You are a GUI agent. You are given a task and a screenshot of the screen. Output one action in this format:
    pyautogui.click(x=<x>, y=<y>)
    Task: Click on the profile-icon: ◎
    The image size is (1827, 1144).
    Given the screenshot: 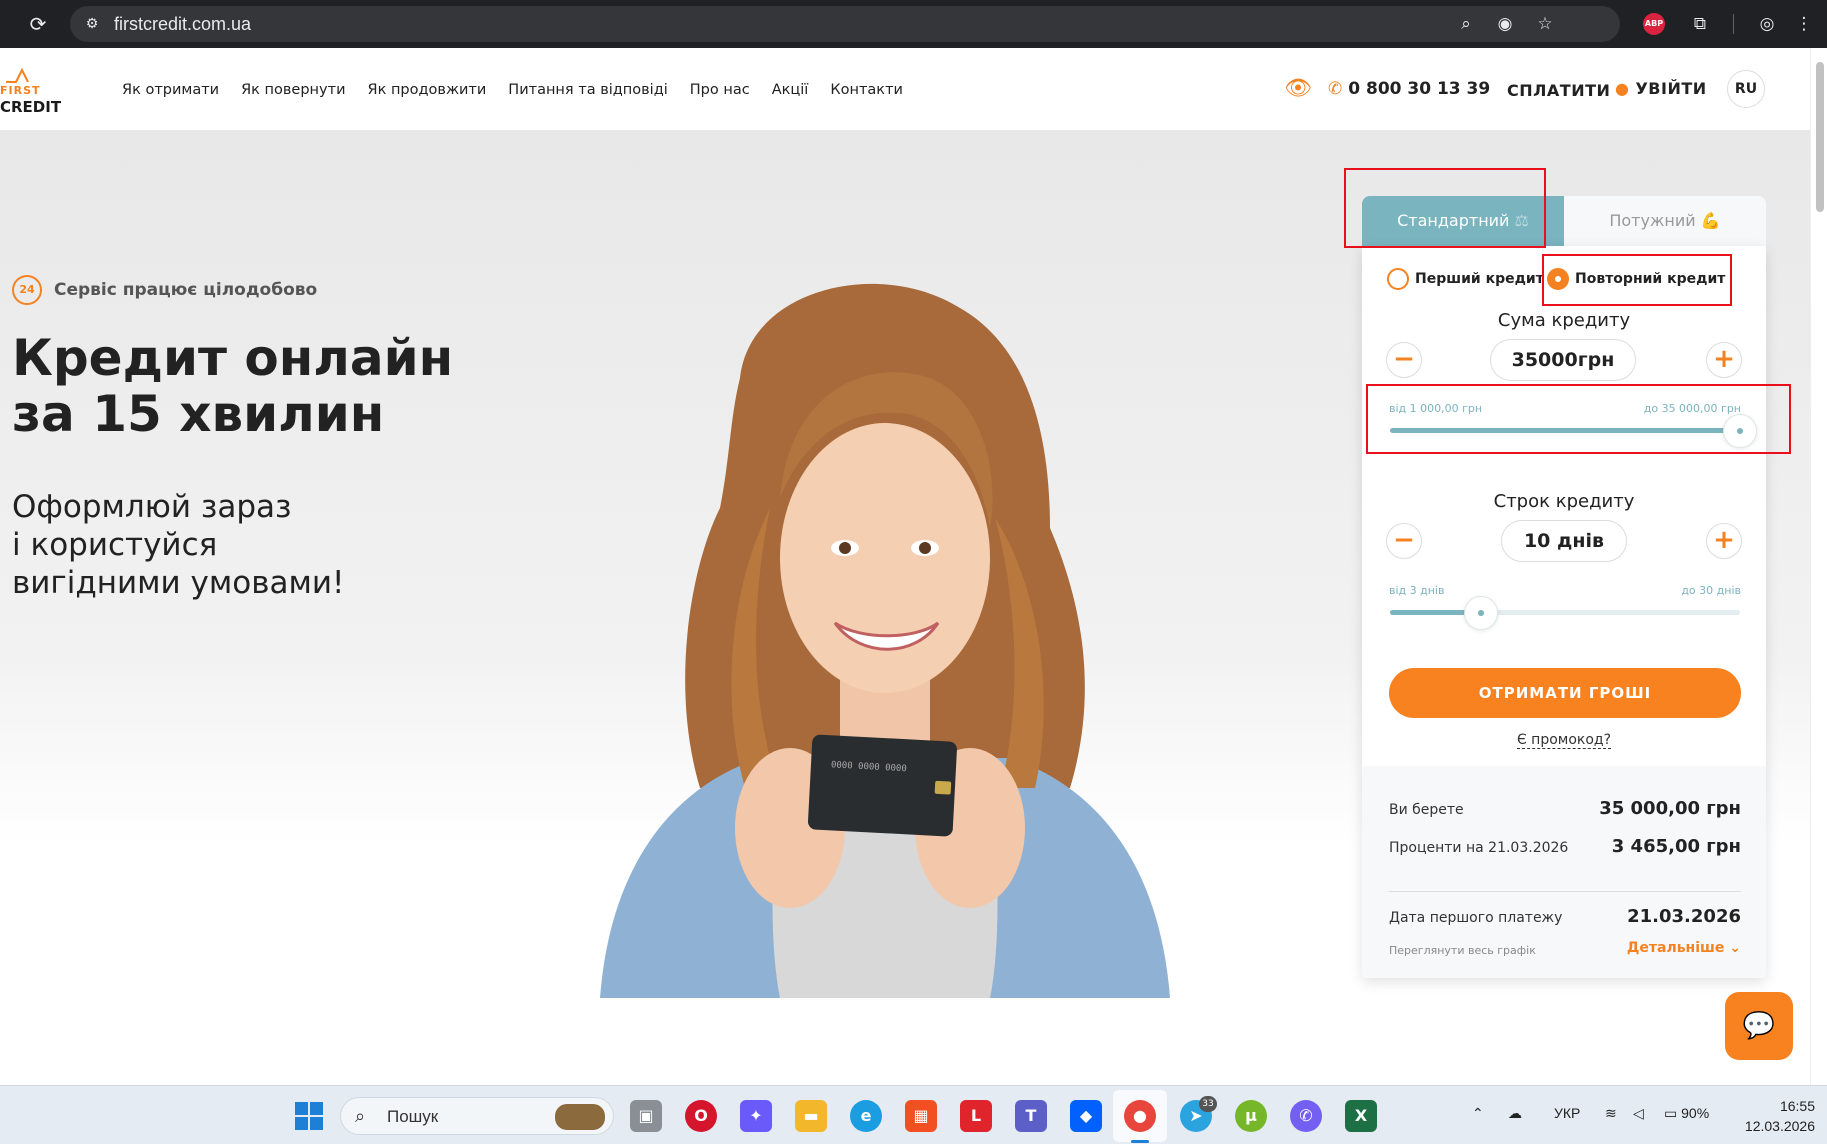 What is the action you would take?
    pyautogui.click(x=1767, y=24)
    